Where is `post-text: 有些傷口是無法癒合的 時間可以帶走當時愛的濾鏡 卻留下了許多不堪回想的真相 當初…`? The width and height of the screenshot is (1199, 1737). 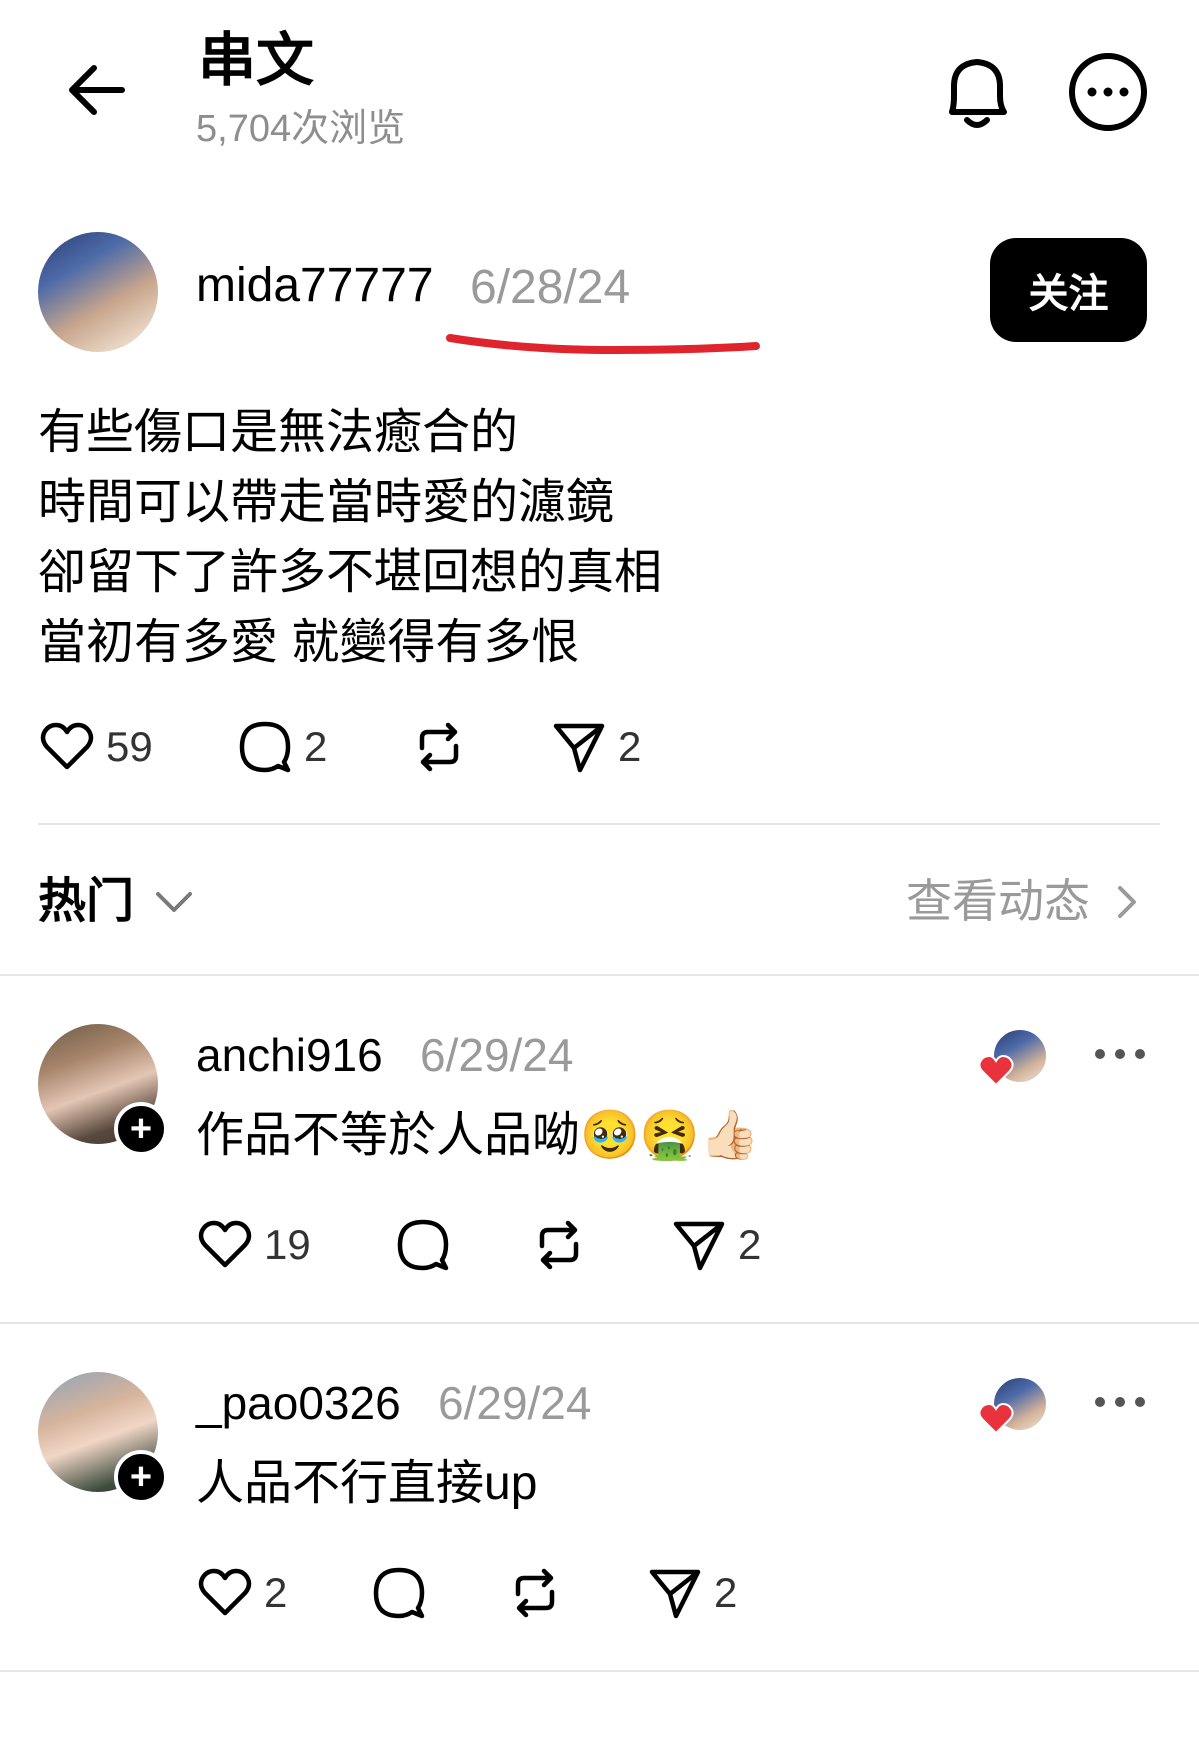 post-text: 有些傷口是無法癒合的 時間可以帶走當時愛的濾鏡 卻留下了許多不堪回想的真相 當初… is located at coordinates (350, 538).